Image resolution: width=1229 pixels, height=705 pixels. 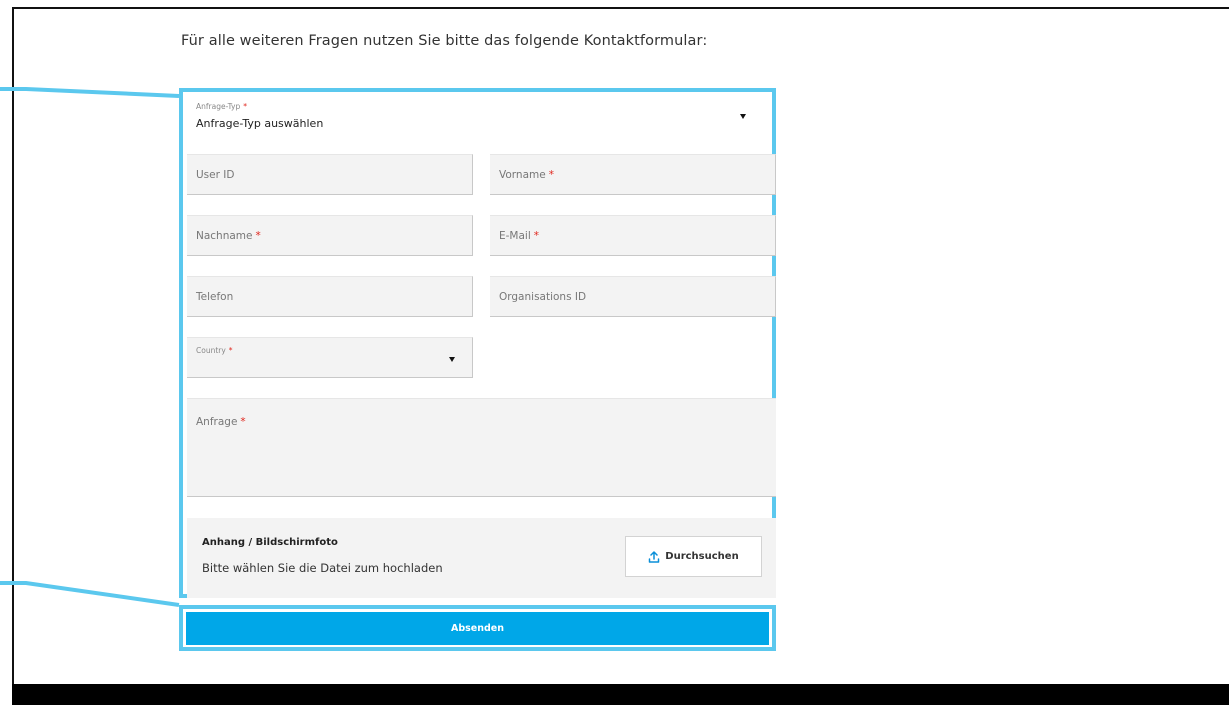 What do you see at coordinates (221, 106) in the screenshot?
I see `request-type-label: Anfrage-Typ *` at bounding box center [221, 106].